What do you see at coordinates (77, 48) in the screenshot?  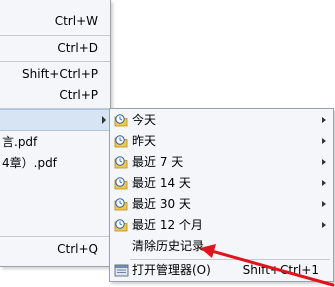 I see `menu-shortcut: Ctrl+D` at bounding box center [77, 48].